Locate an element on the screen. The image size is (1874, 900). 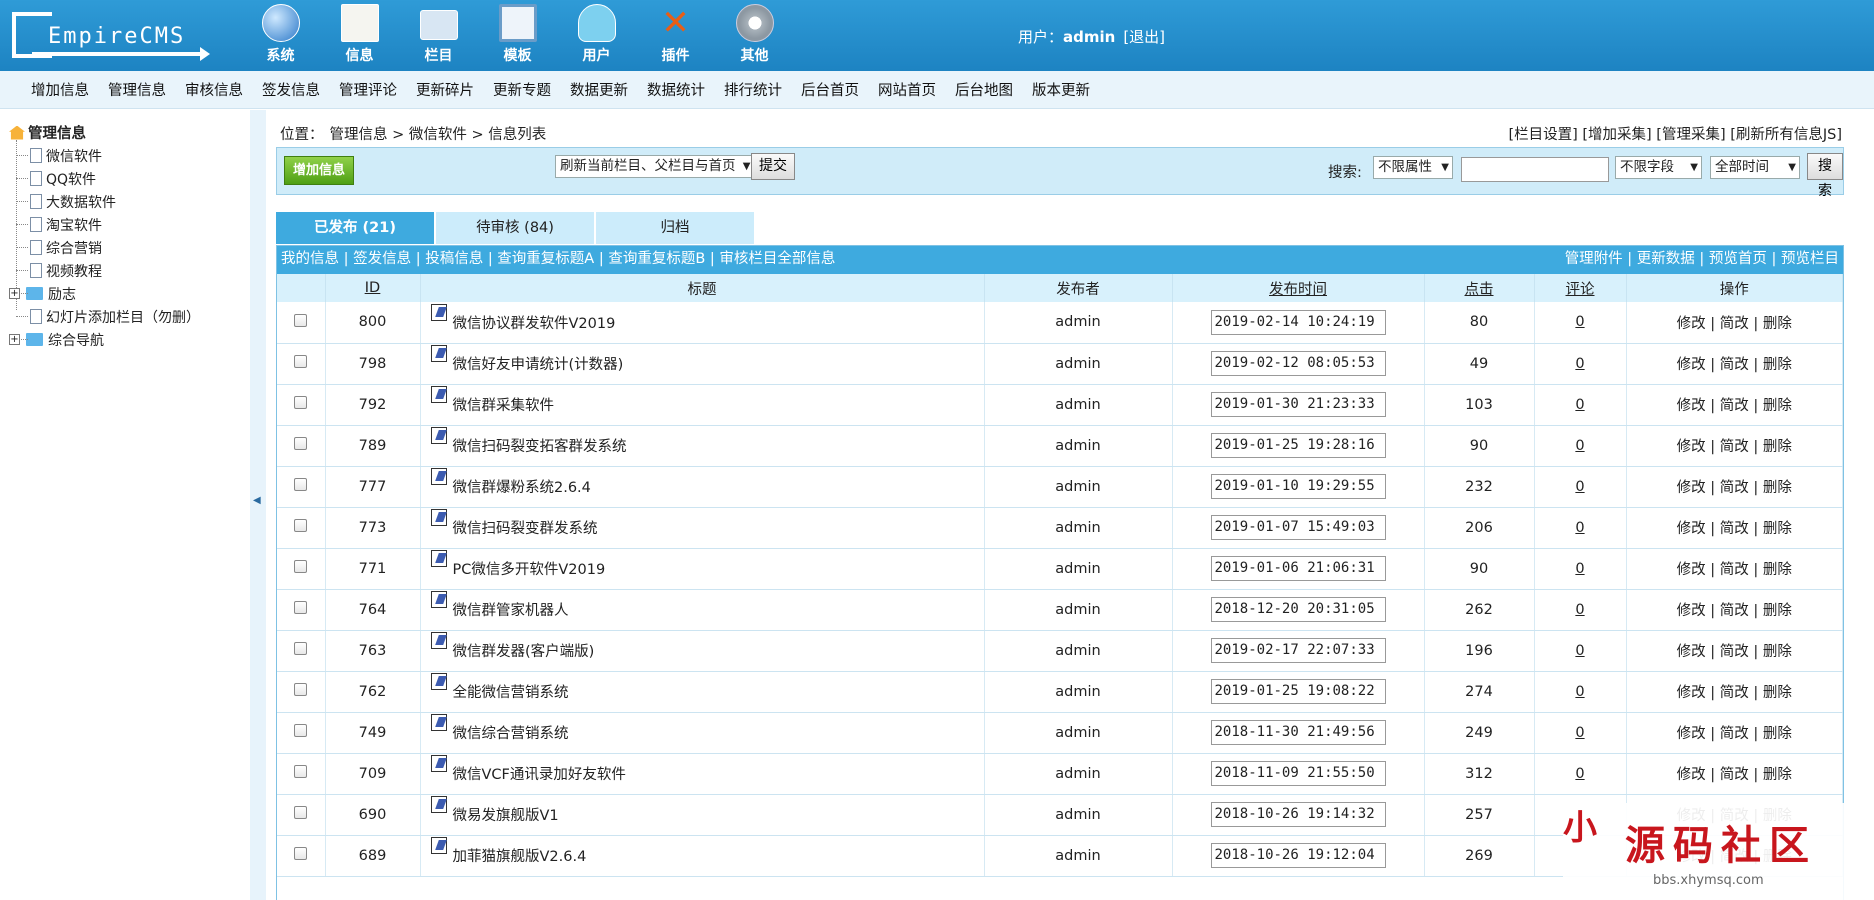
row-title: 微信扫码裂变群发系统 is located at coordinates (525, 529).